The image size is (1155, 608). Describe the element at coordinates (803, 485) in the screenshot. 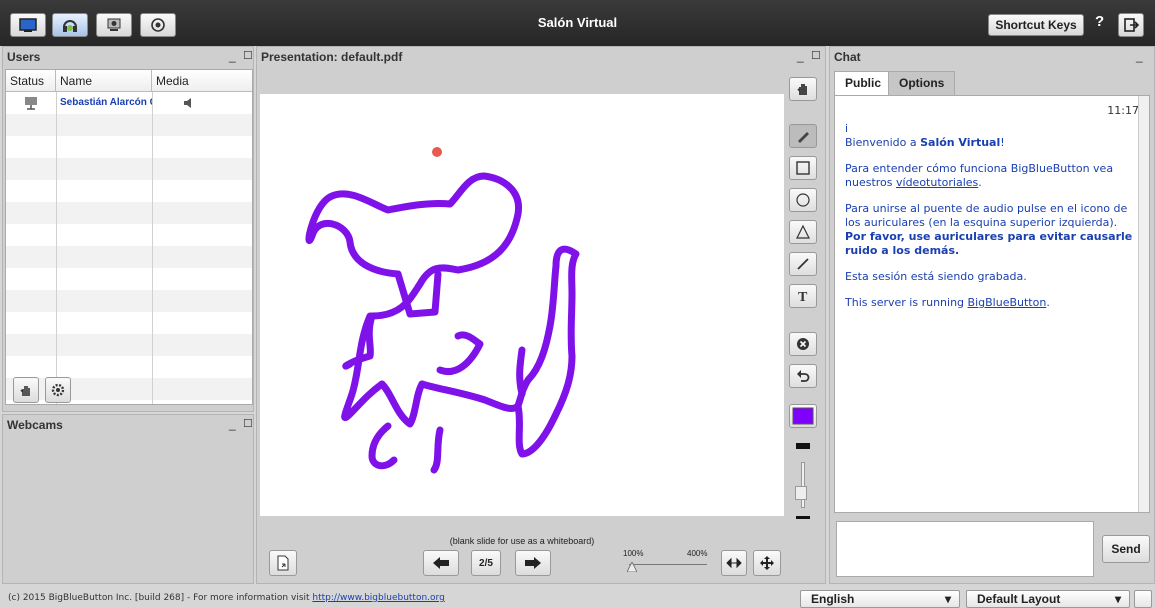

I see `thickness-slider` at that location.